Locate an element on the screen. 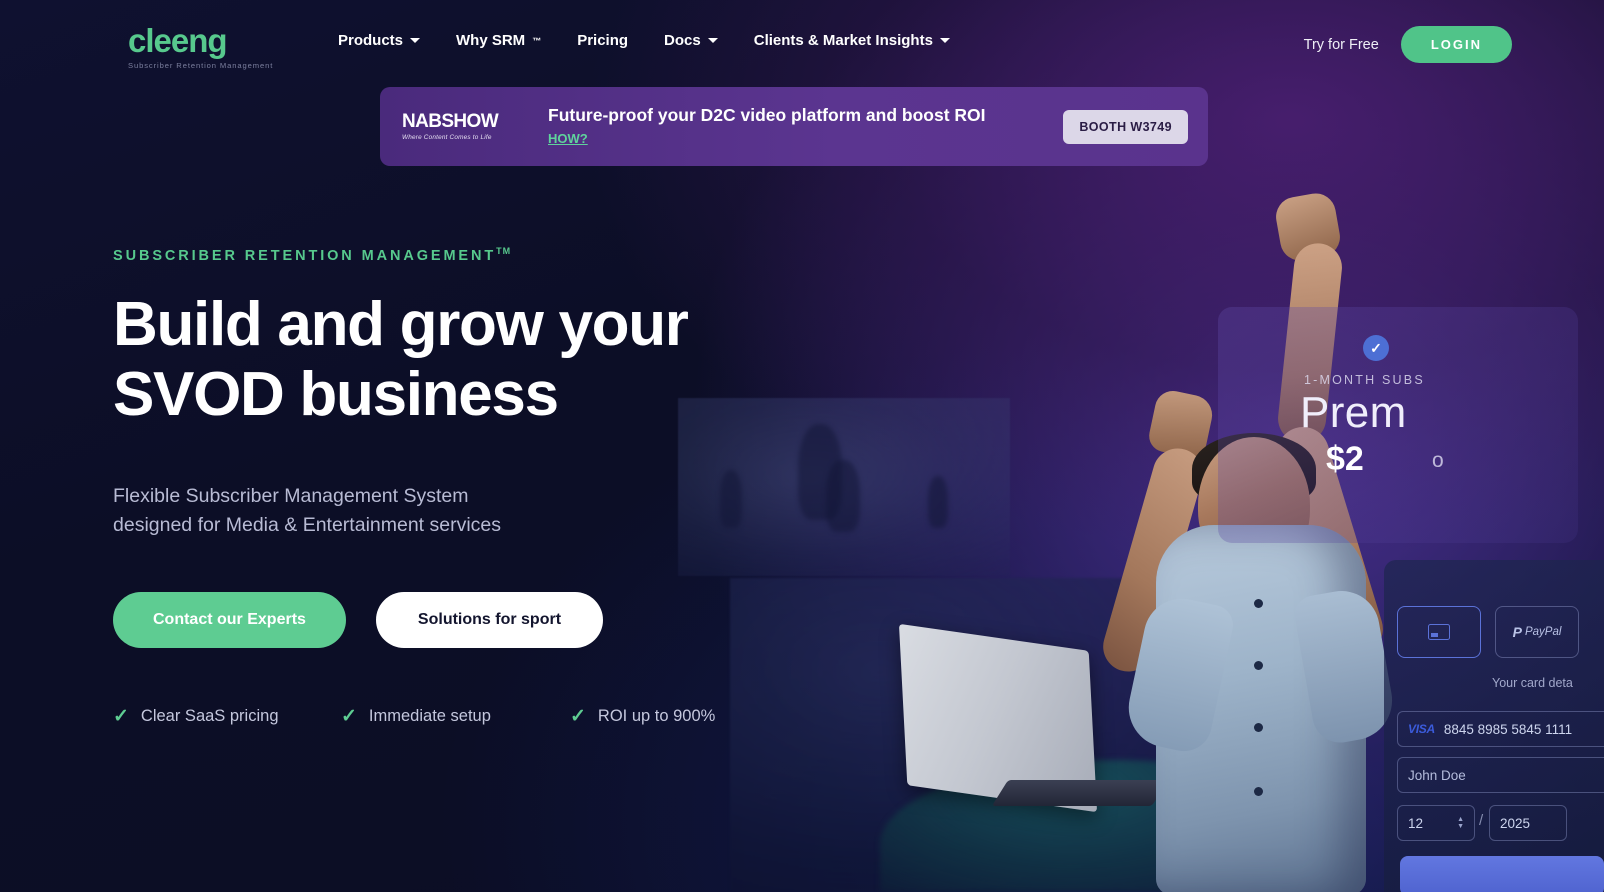 Image resolution: width=1604 pixels, height=892 pixels. lap-shape is located at coordinates (1095, 826).